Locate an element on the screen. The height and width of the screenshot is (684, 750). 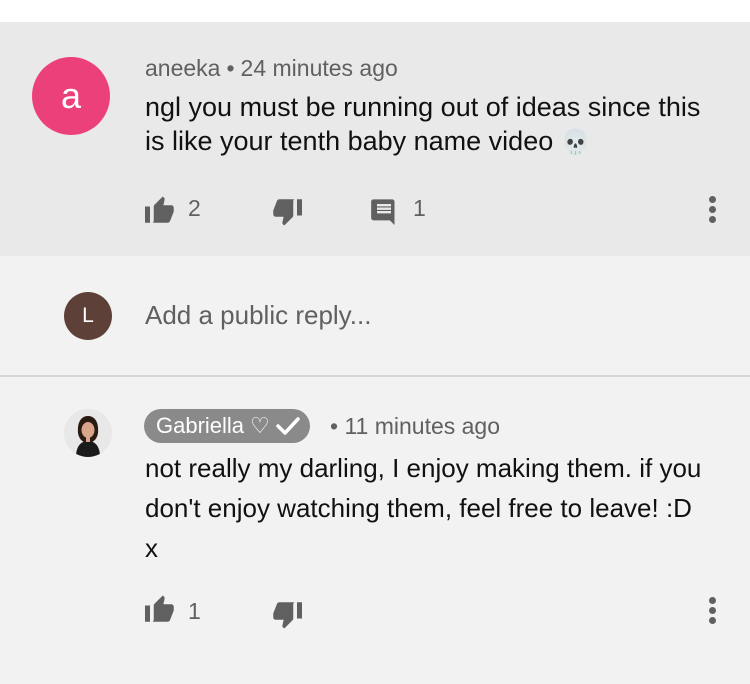
reply-actions: 1 is located at coordinates (375, 609).